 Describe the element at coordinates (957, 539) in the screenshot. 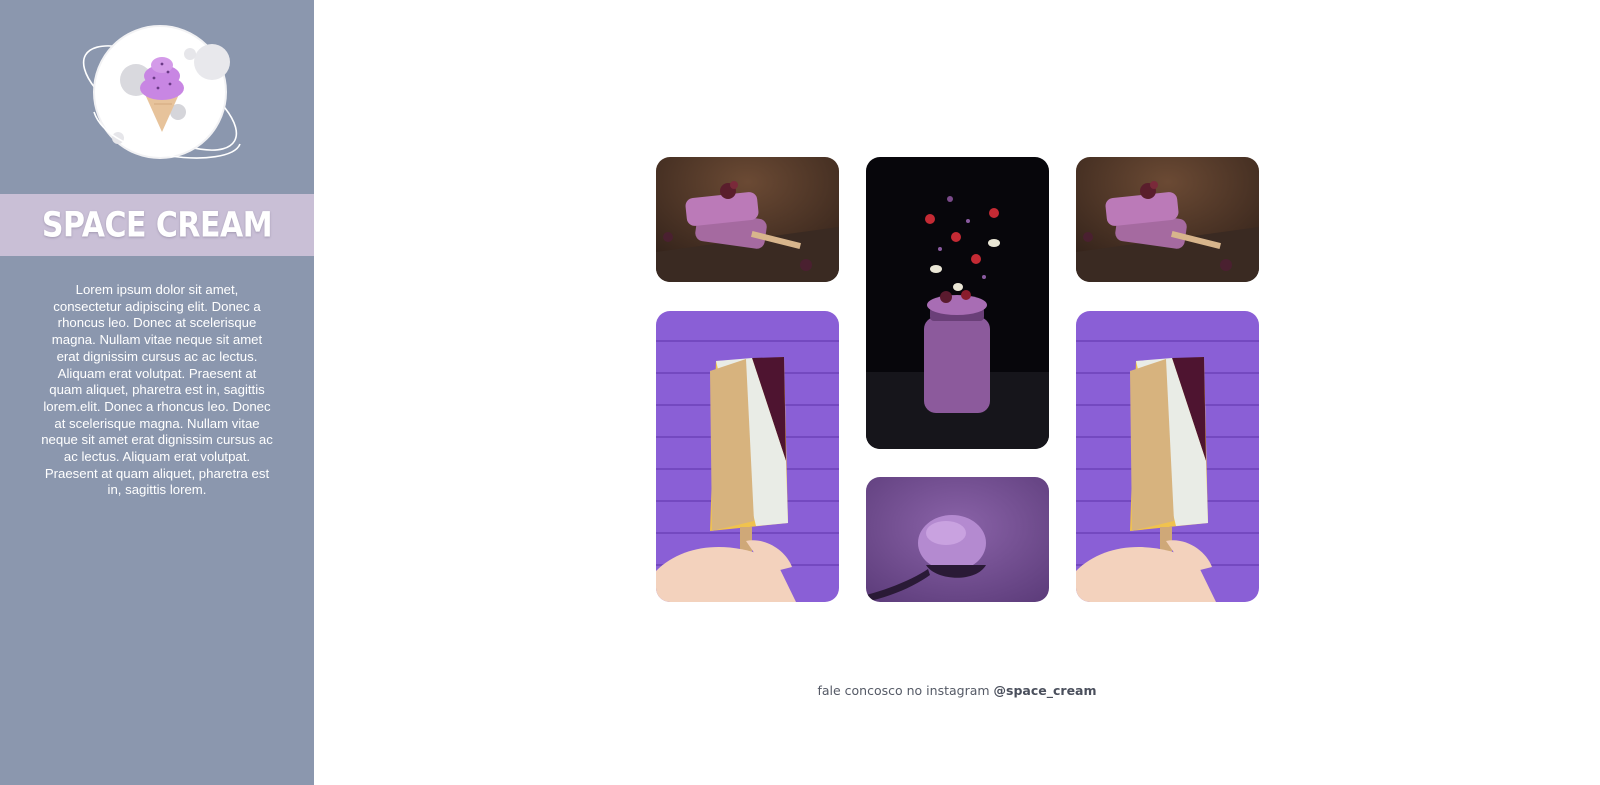

I see `gallery-photo-ice-cream-spoon` at that location.